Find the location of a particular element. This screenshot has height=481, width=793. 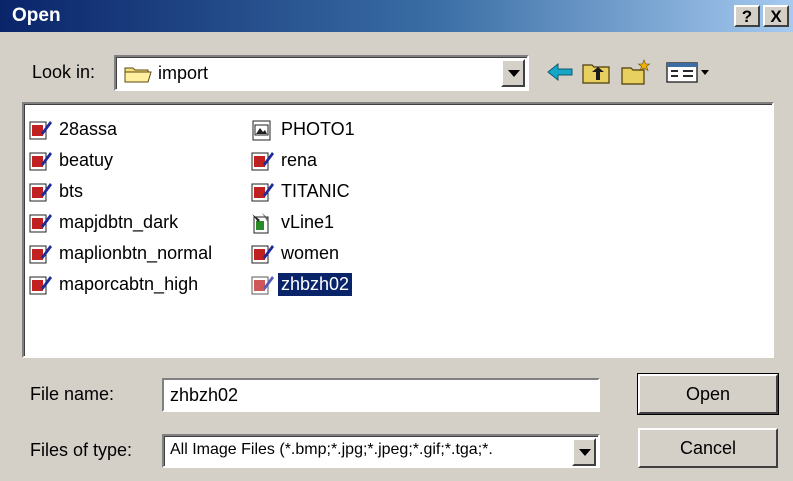

file-name: beatuy is located at coordinates (86, 160).